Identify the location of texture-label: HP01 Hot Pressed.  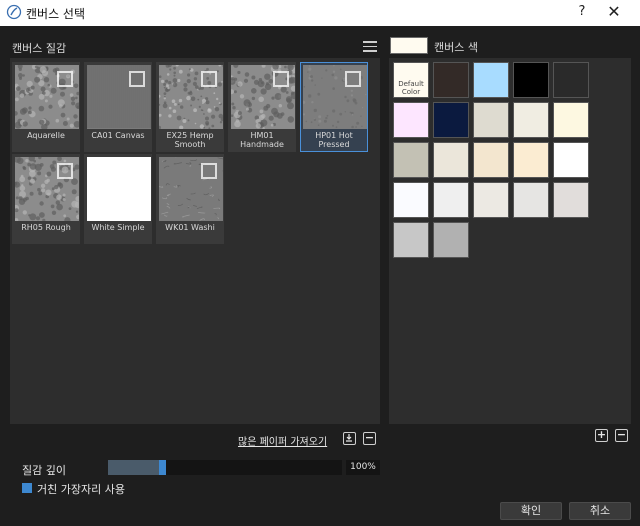
(334, 140).